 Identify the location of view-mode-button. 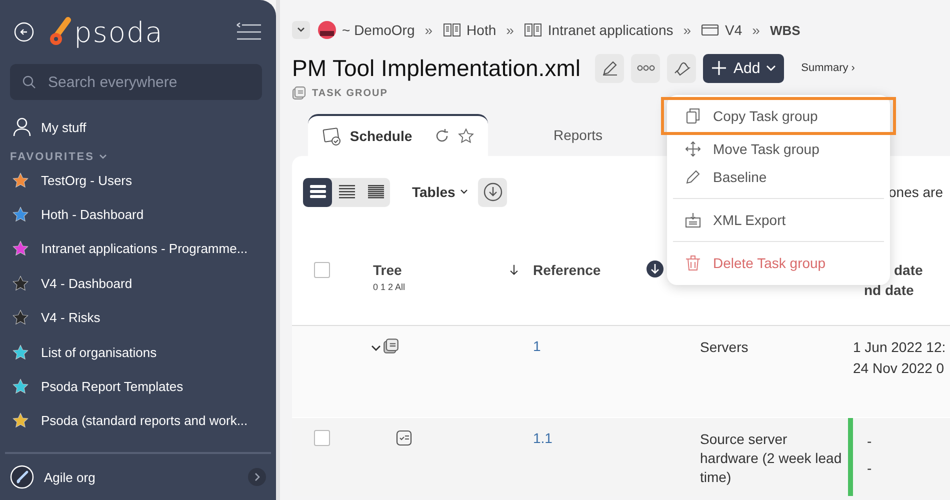
(317, 192).